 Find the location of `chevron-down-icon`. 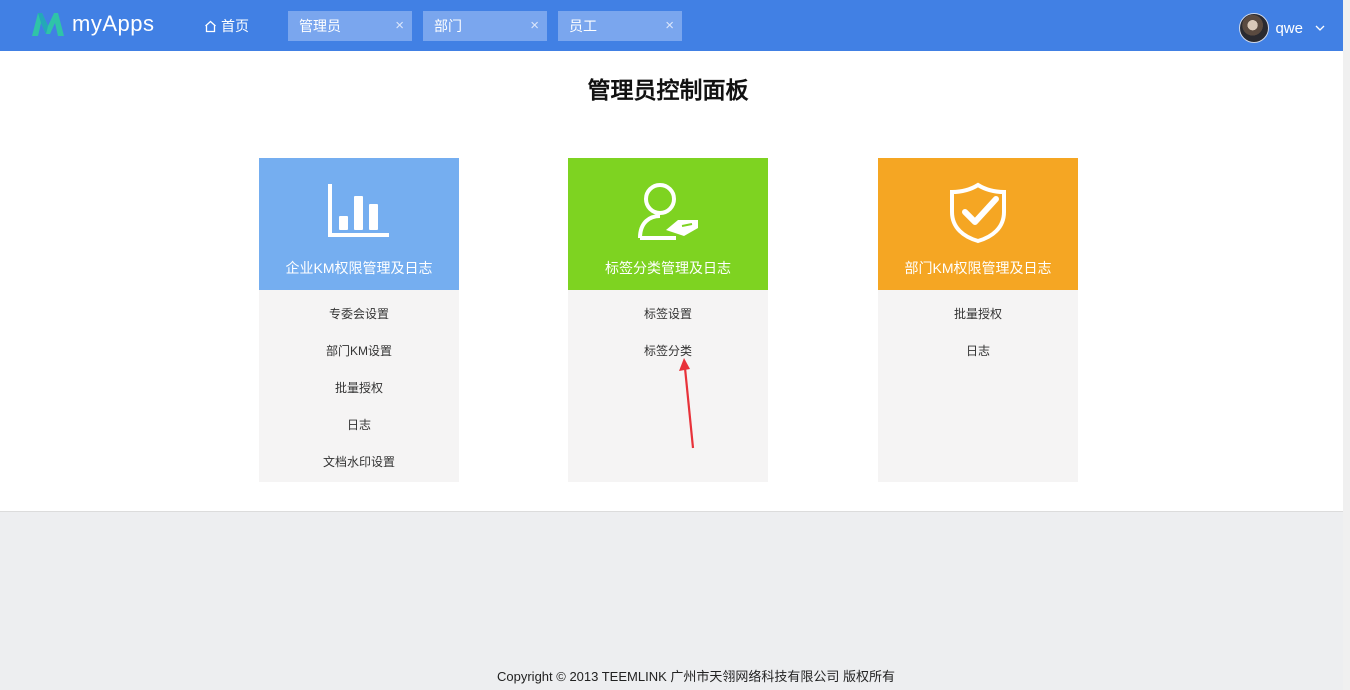

chevron-down-icon is located at coordinates (1320, 28).